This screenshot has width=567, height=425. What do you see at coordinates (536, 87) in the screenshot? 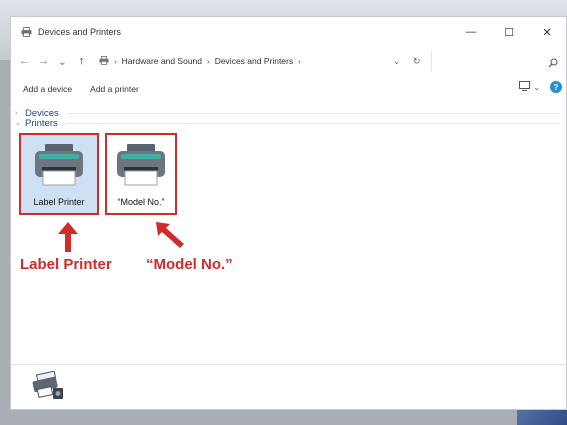
I see `view-dropdown-icon: ⌄` at bounding box center [536, 87].